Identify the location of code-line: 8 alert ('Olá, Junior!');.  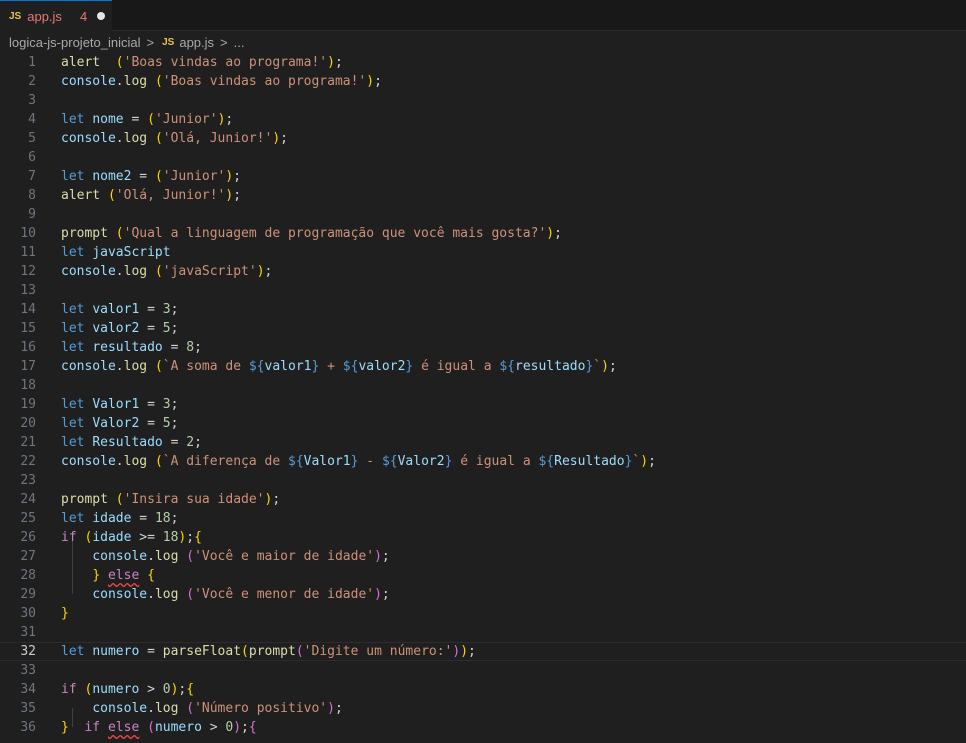
(483, 195).